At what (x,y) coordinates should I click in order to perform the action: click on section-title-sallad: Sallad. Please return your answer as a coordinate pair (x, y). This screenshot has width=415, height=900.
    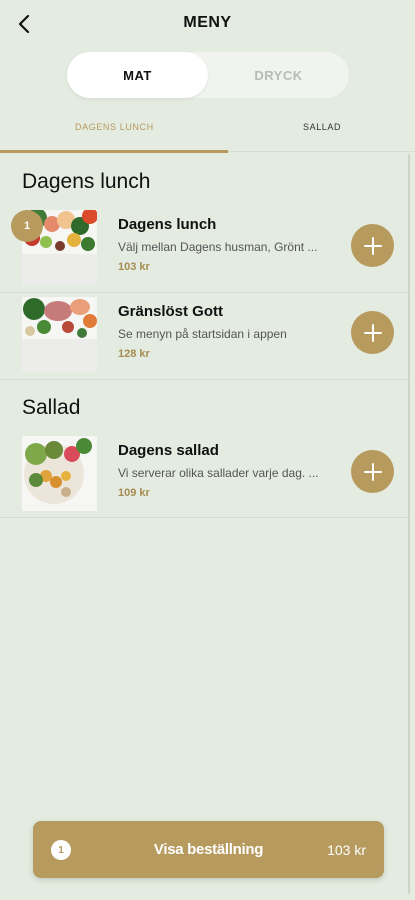
    Looking at the image, I should click on (51, 407).